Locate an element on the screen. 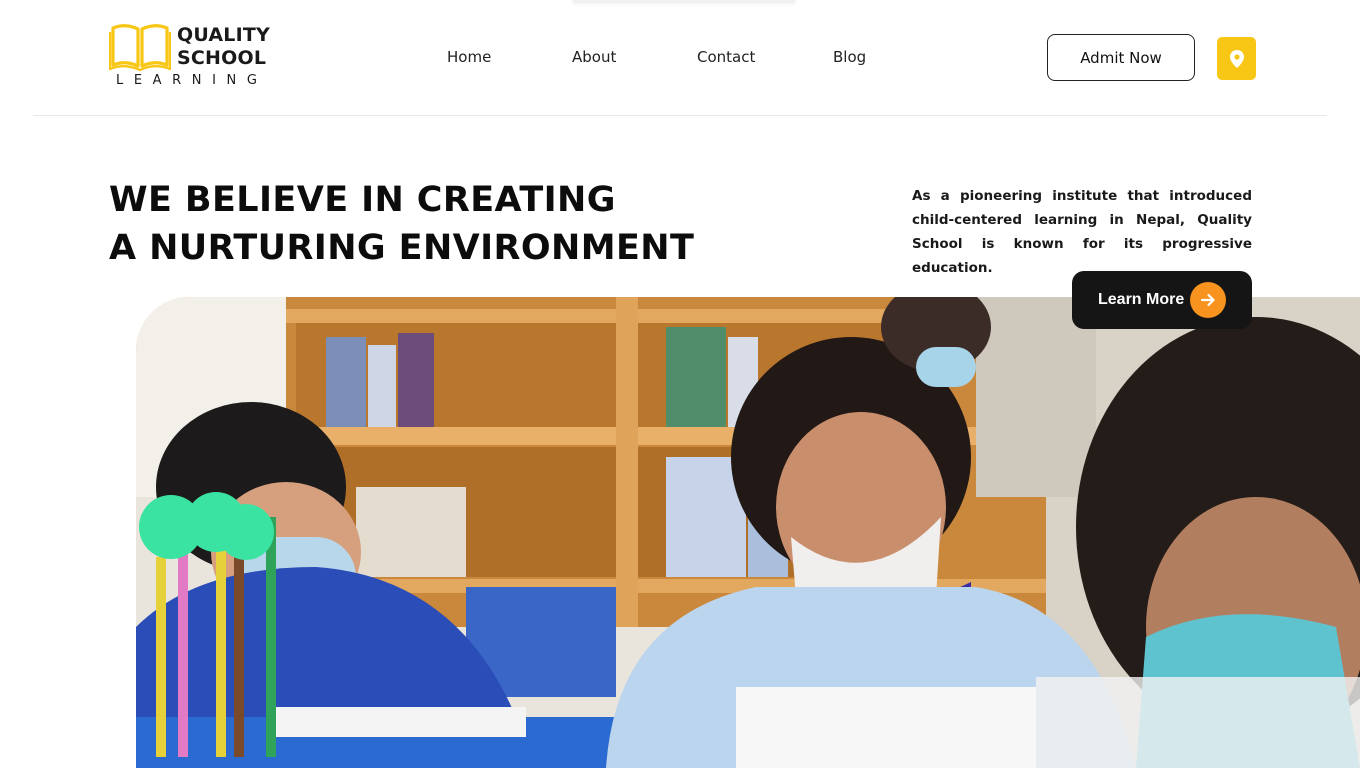 This screenshot has width=1360, height=768. nav-blog-link: Blog is located at coordinates (849, 57).